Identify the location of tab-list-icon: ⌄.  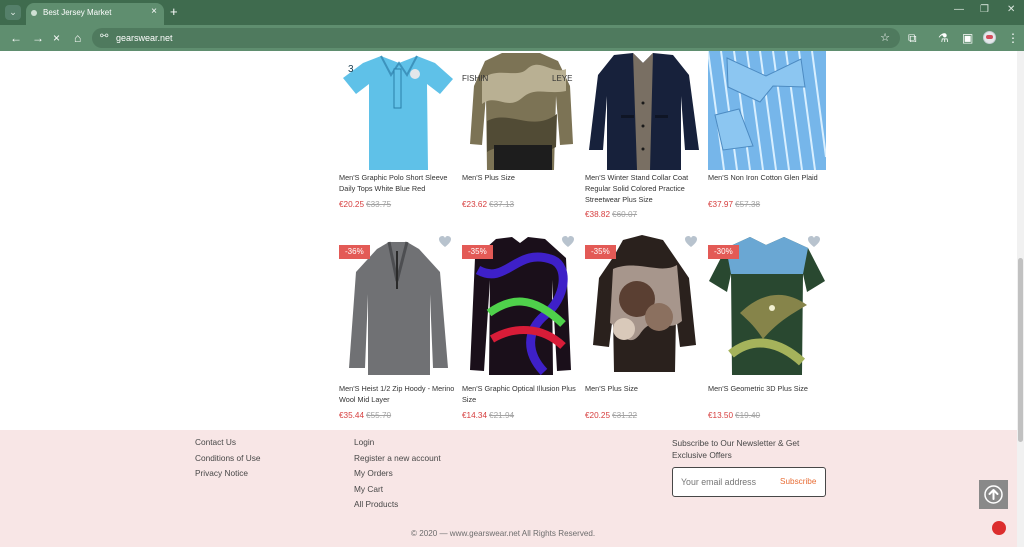
(13, 12).